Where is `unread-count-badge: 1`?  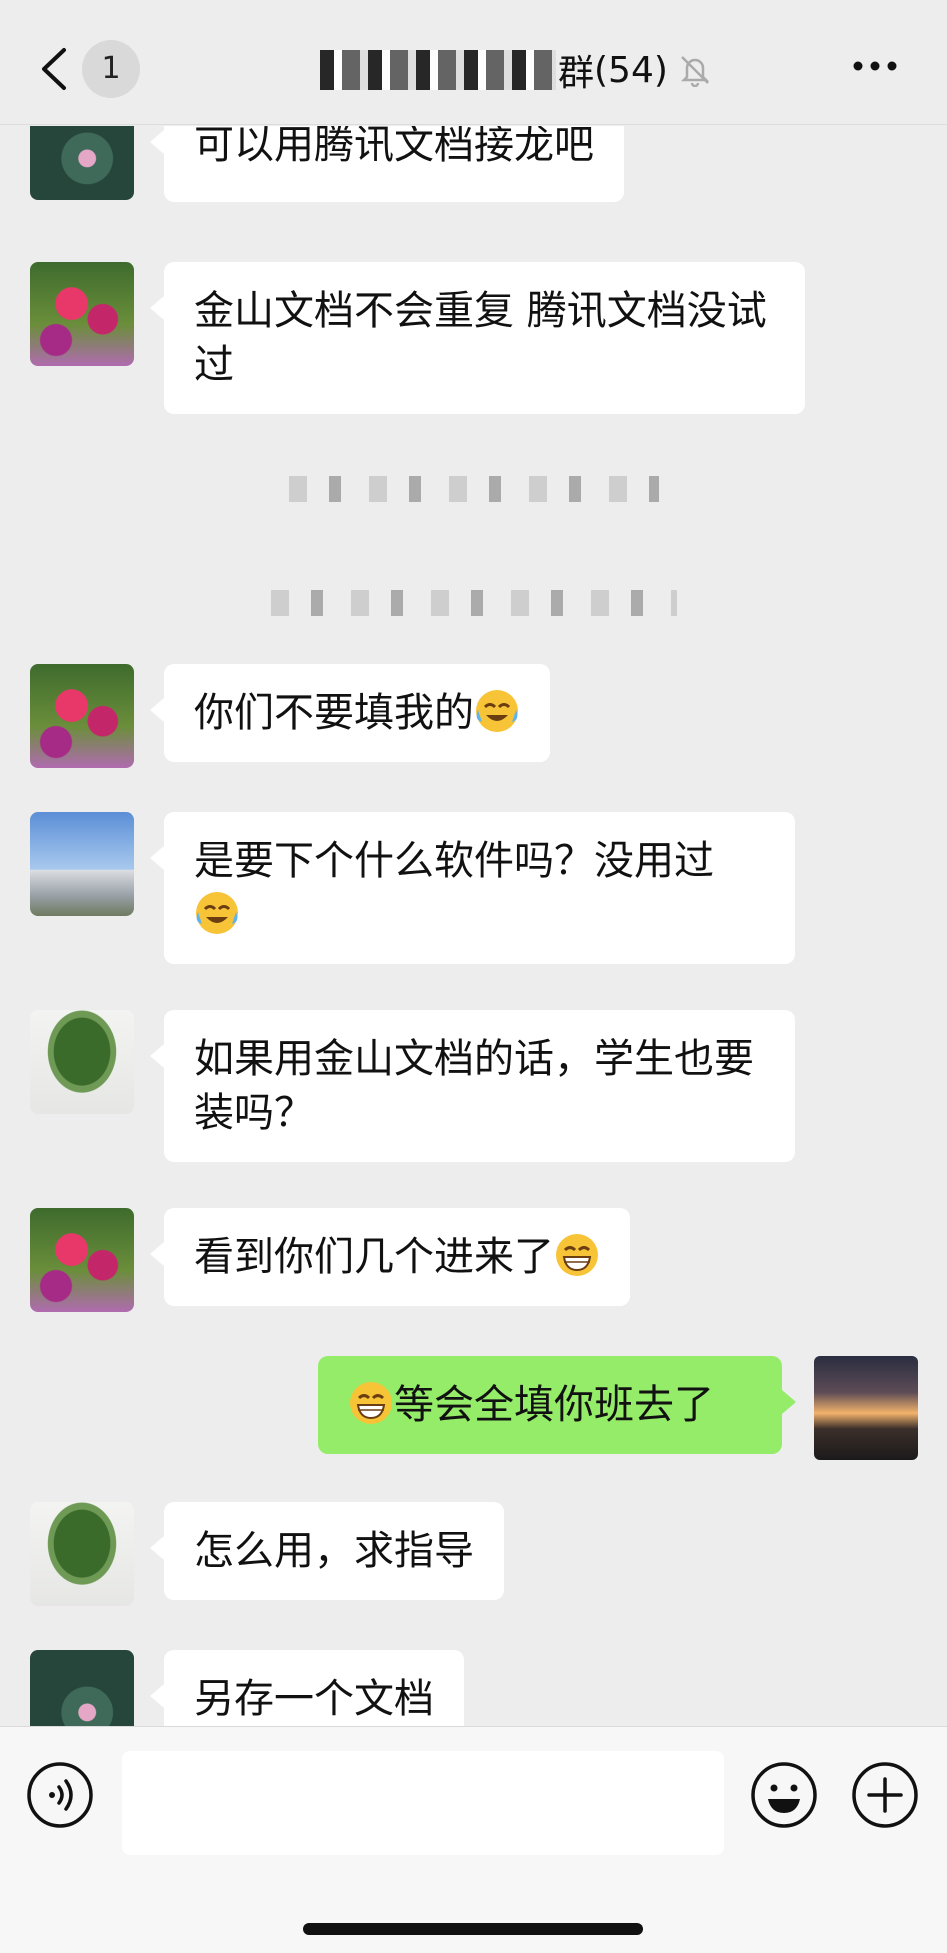
unread-count-badge: 1 is located at coordinates (111, 69).